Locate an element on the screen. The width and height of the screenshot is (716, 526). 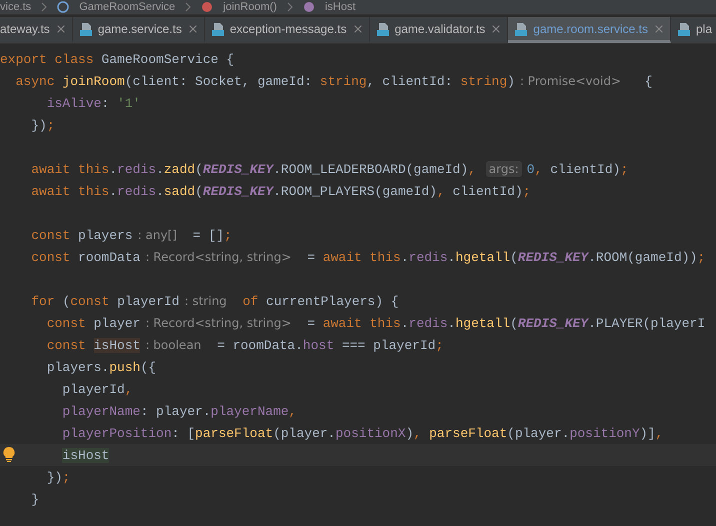
tab-label: game.validator.ts is located at coordinates (440, 29).